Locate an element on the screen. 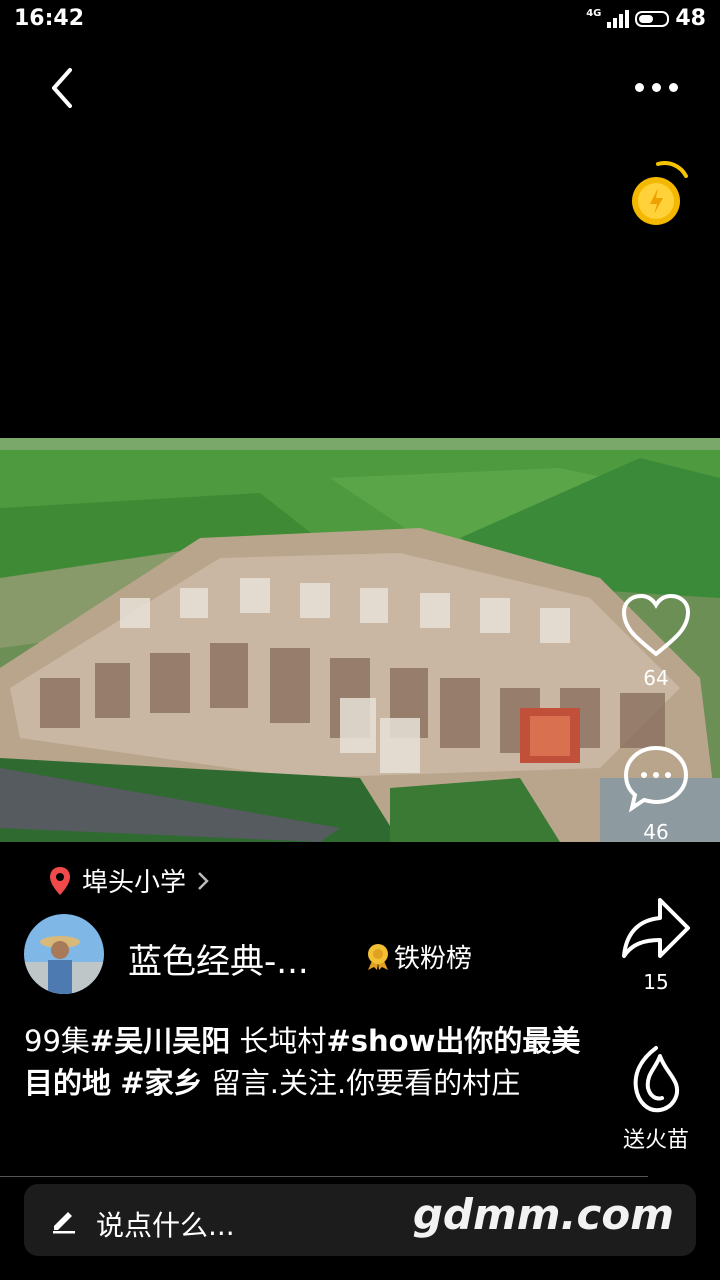 The width and height of the screenshot is (720, 1280). avatar-image is located at coordinates (64, 954).